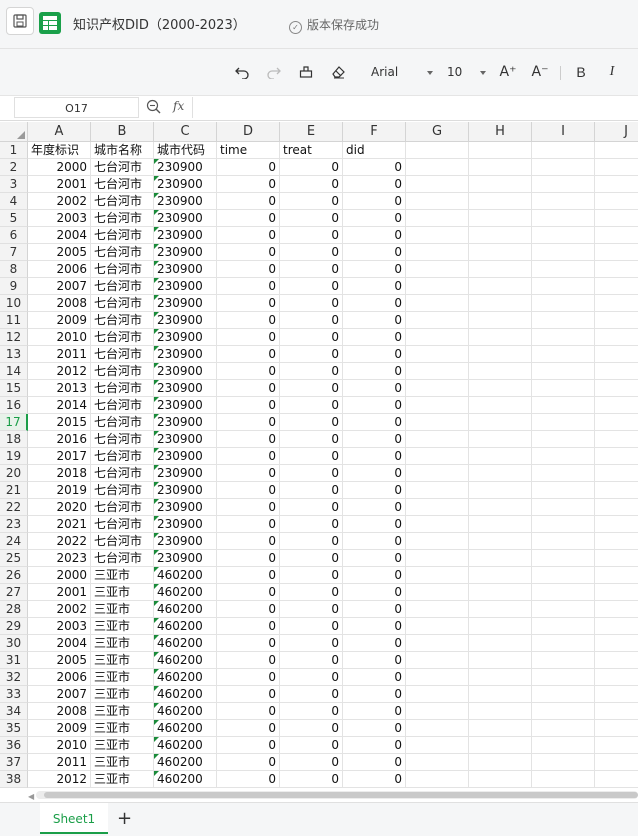 The width and height of the screenshot is (638, 836). What do you see at coordinates (76, 107) in the screenshot?
I see `name-box: O17` at bounding box center [76, 107].